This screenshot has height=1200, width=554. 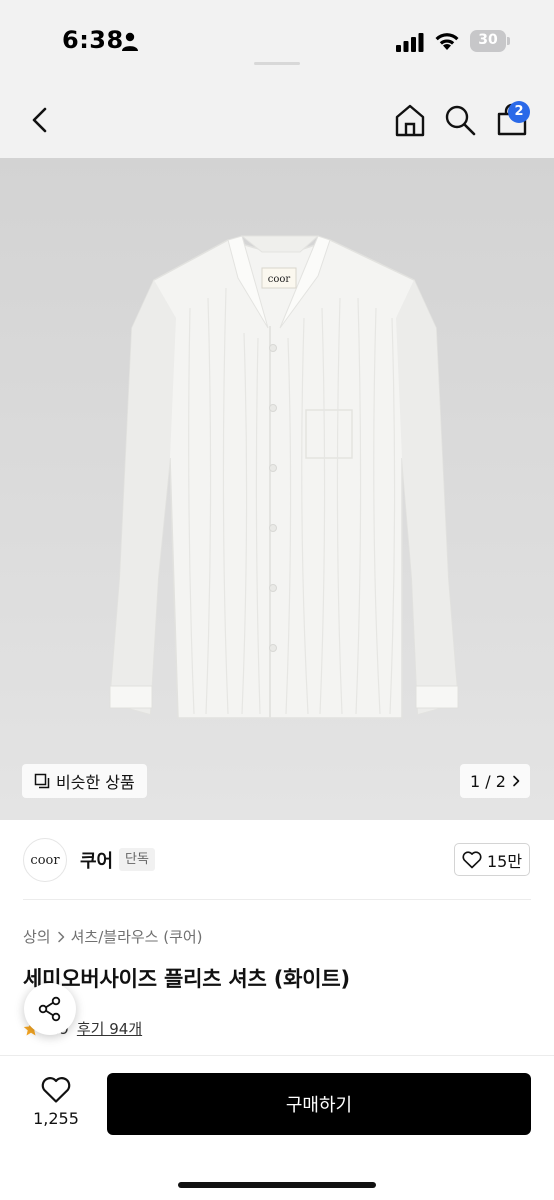 What do you see at coordinates (410, 120) in the screenshot?
I see `home-icon` at bounding box center [410, 120].